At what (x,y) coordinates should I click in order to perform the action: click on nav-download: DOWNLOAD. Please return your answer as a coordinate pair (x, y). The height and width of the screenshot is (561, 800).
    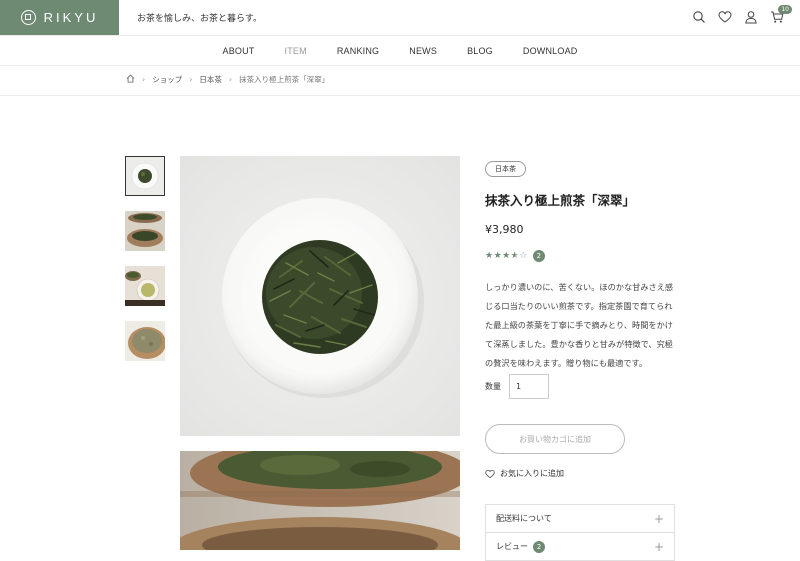
    Looking at the image, I should click on (550, 51).